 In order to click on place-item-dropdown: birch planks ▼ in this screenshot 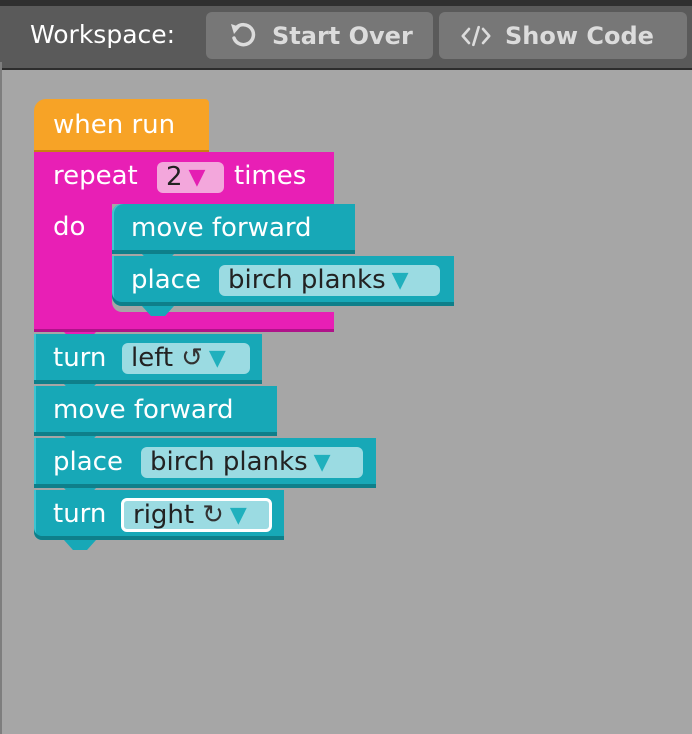, I will do `click(252, 462)`.